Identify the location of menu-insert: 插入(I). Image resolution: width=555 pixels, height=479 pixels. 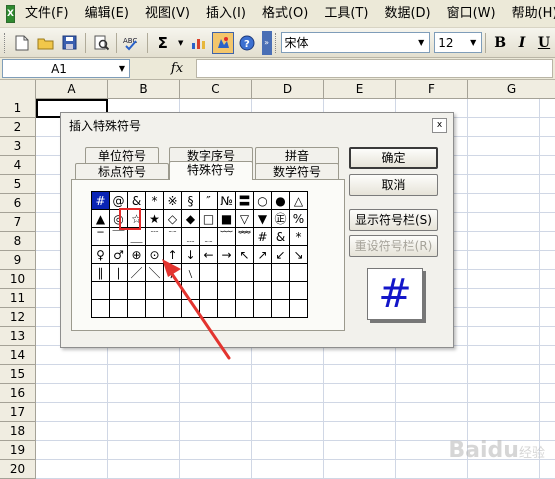
(226, 14).